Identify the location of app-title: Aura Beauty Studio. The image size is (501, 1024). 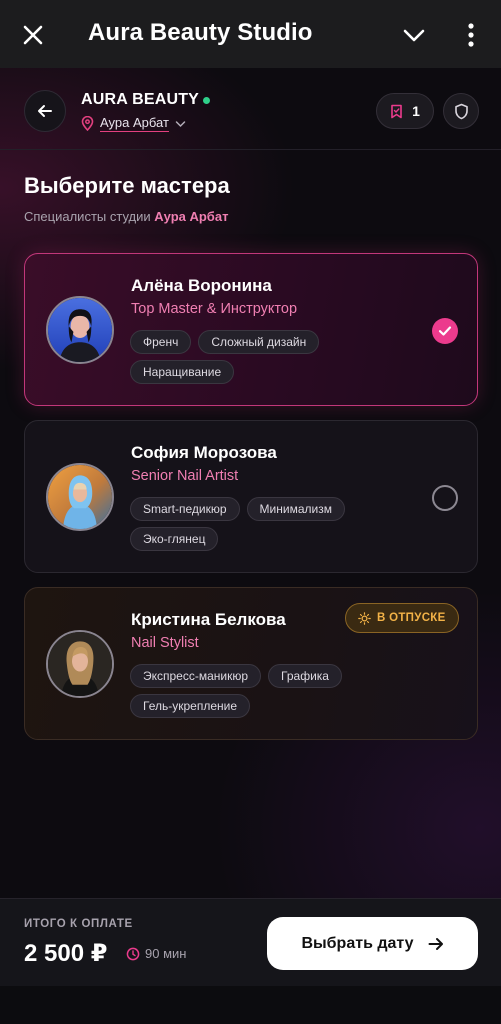
(200, 32).